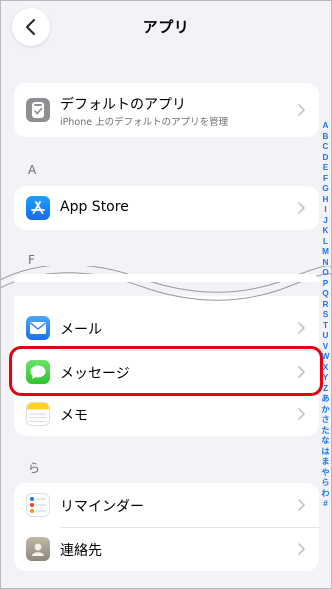 This screenshot has width=332, height=589. Describe the element at coordinates (325, 378) in the screenshot. I see `index-letter: Y` at that location.